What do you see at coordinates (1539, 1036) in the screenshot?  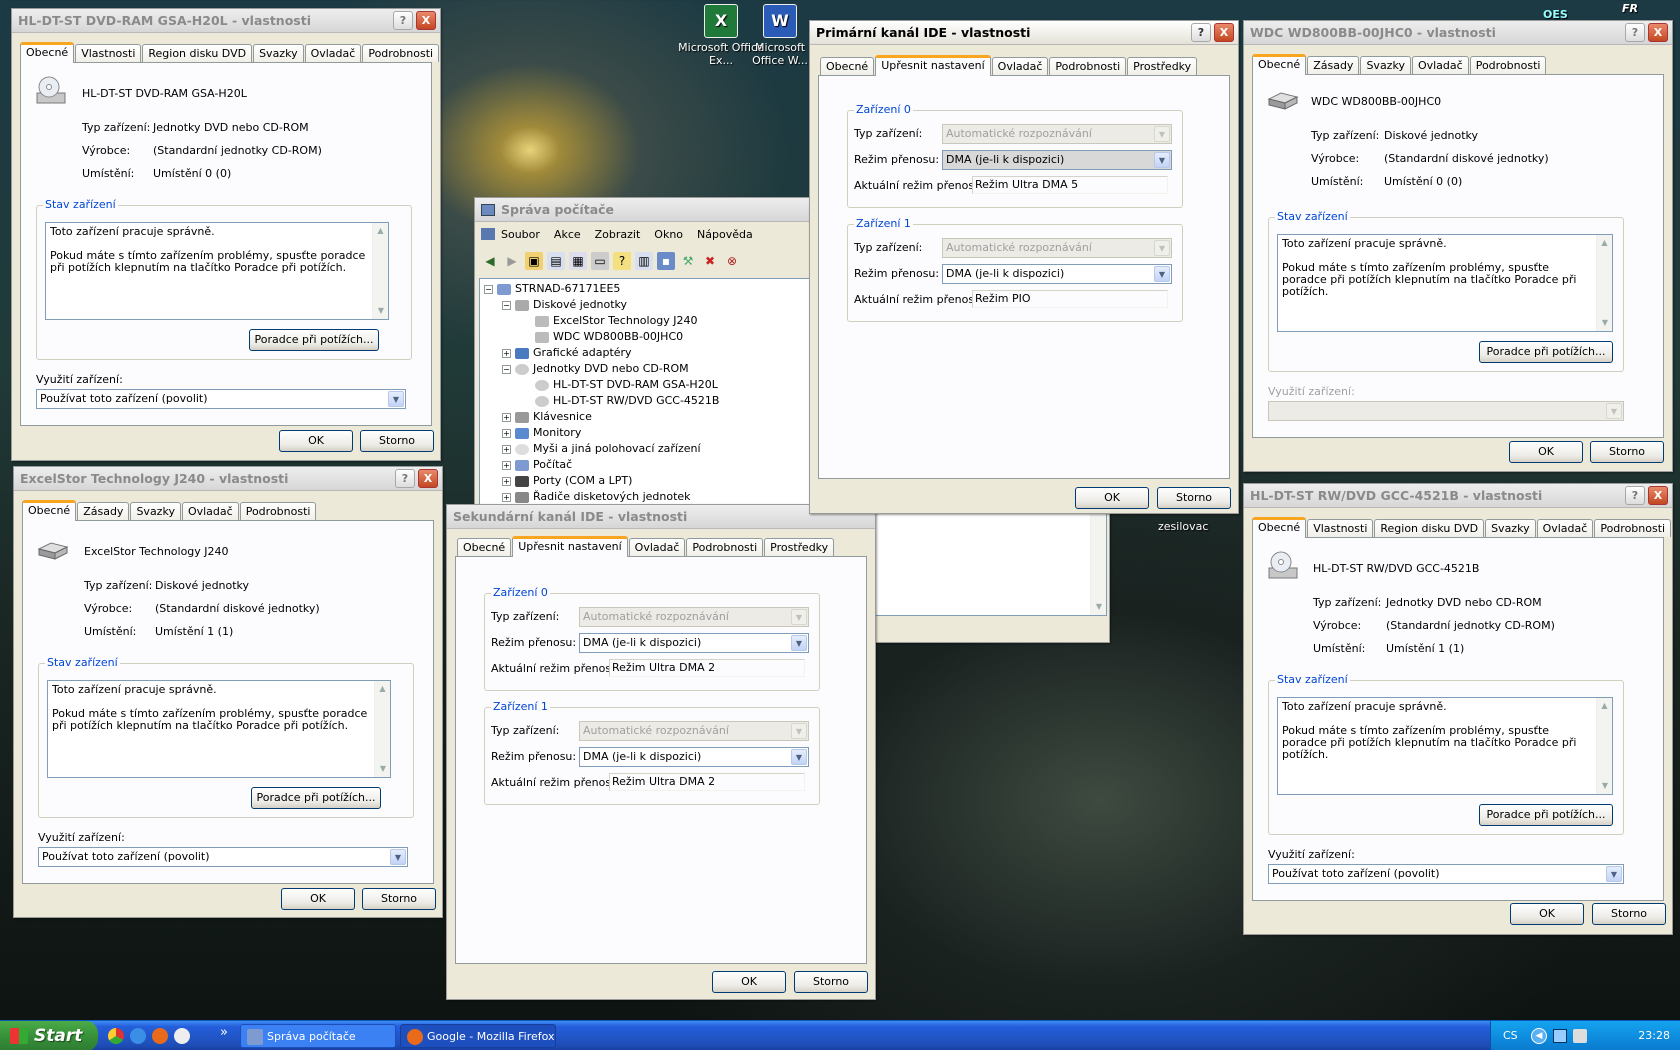 I see `tray-expand-icon: ◀` at bounding box center [1539, 1036].